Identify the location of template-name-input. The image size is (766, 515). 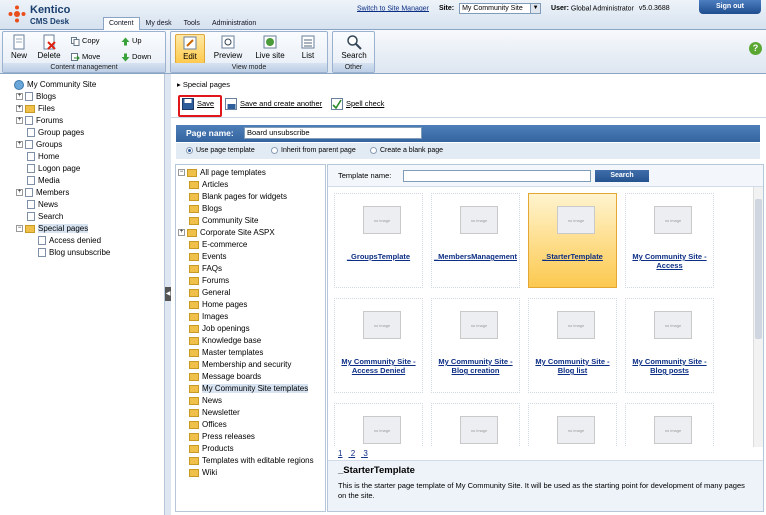
(497, 176).